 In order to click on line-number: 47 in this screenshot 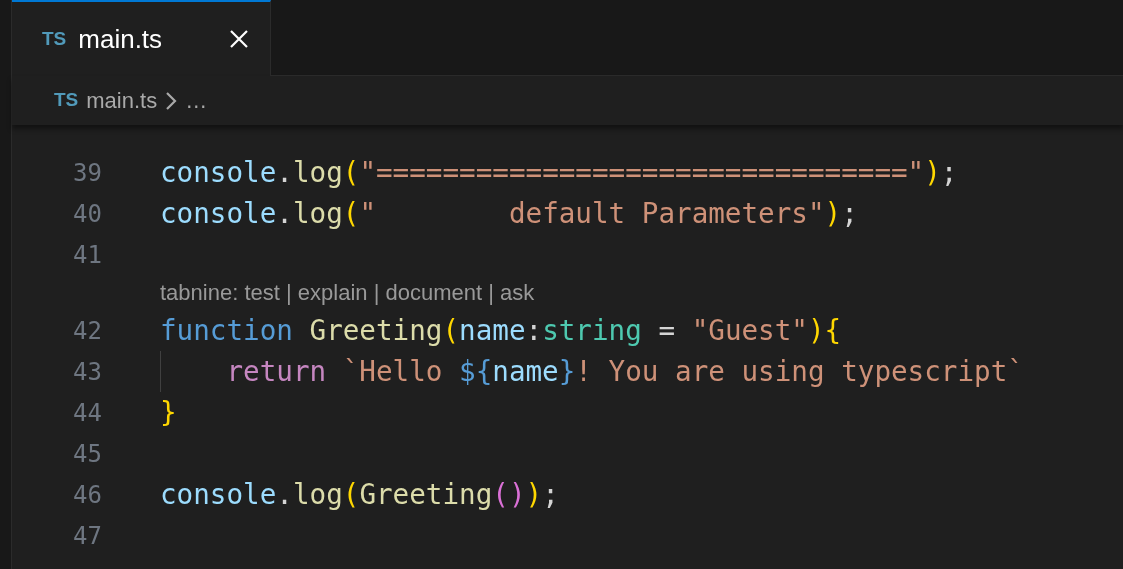, I will do `click(87, 536)`.